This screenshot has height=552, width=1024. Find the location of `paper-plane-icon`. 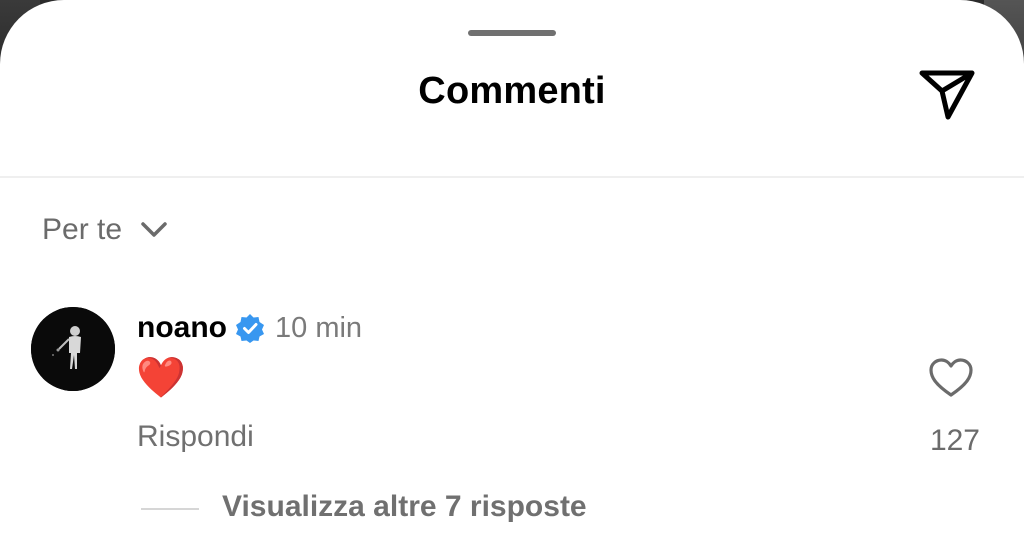

paper-plane-icon is located at coordinates (947, 95).